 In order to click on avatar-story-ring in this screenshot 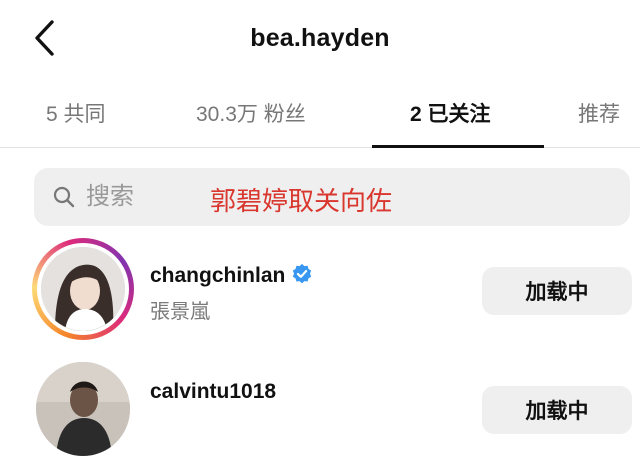, I will do `click(83, 289)`.